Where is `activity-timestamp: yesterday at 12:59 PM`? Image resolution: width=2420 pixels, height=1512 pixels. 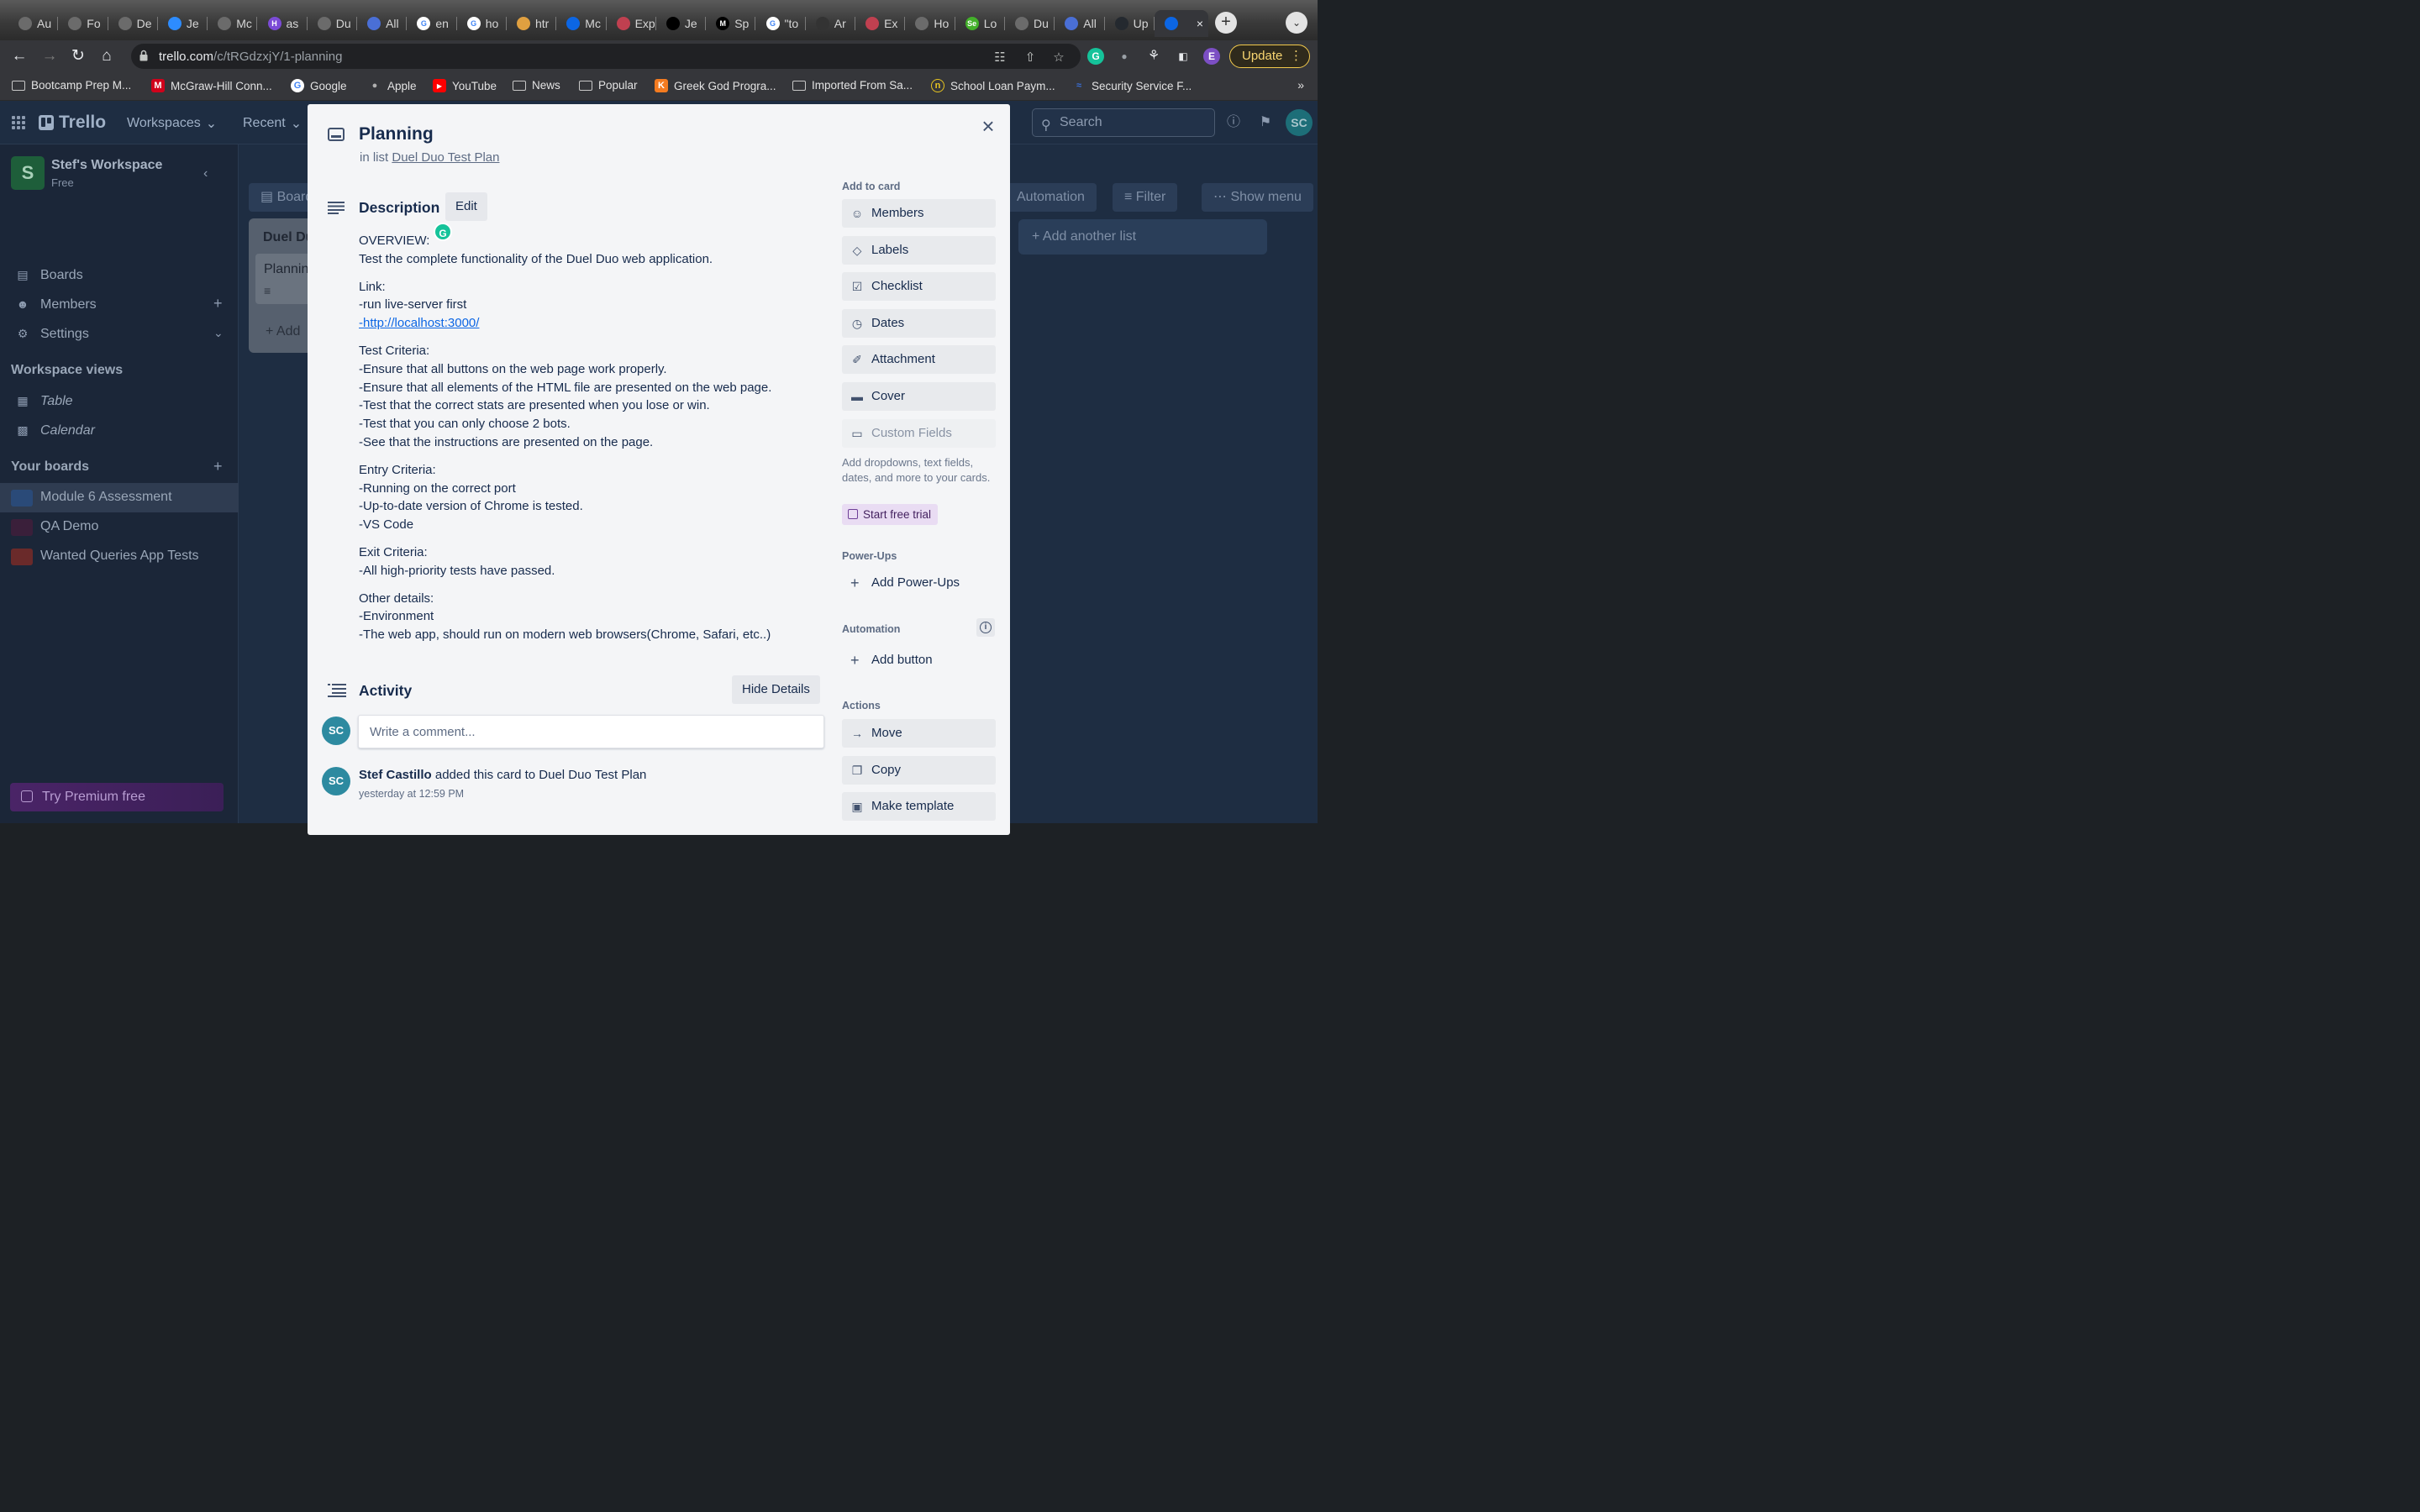
activity-timestamp: yesterday at 12:59 PM is located at coordinates (412, 794).